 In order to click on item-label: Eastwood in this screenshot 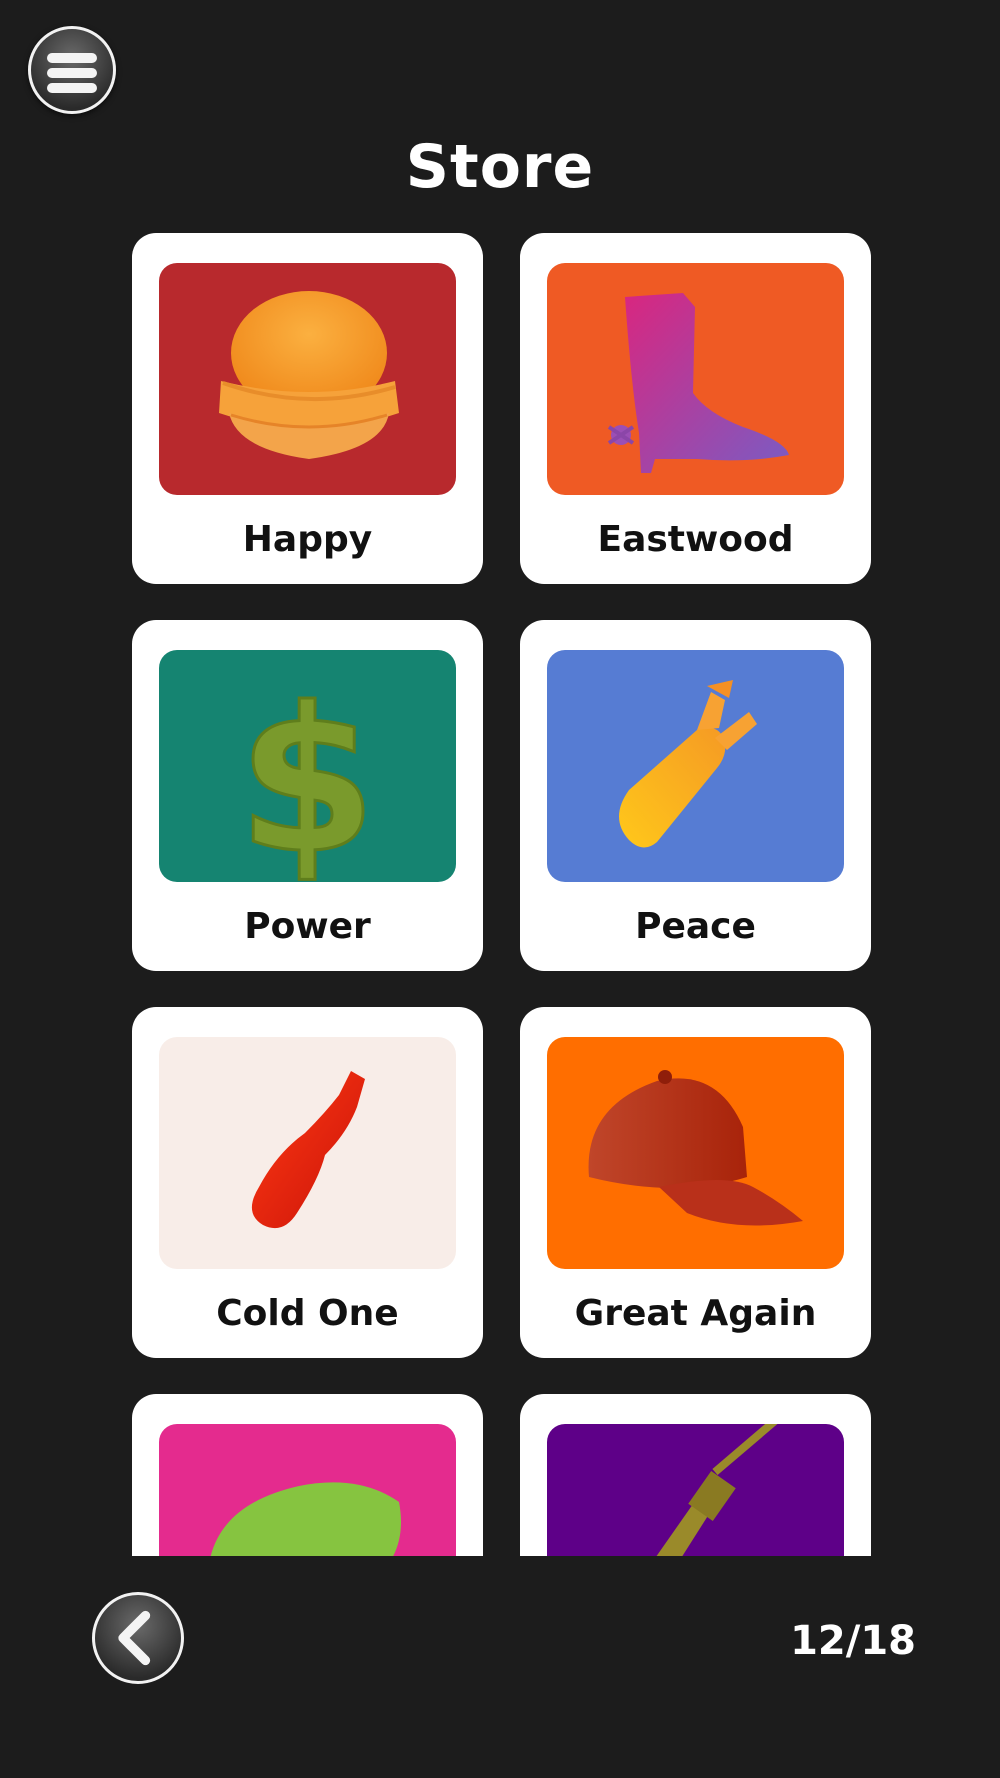, I will do `click(695, 539)`.